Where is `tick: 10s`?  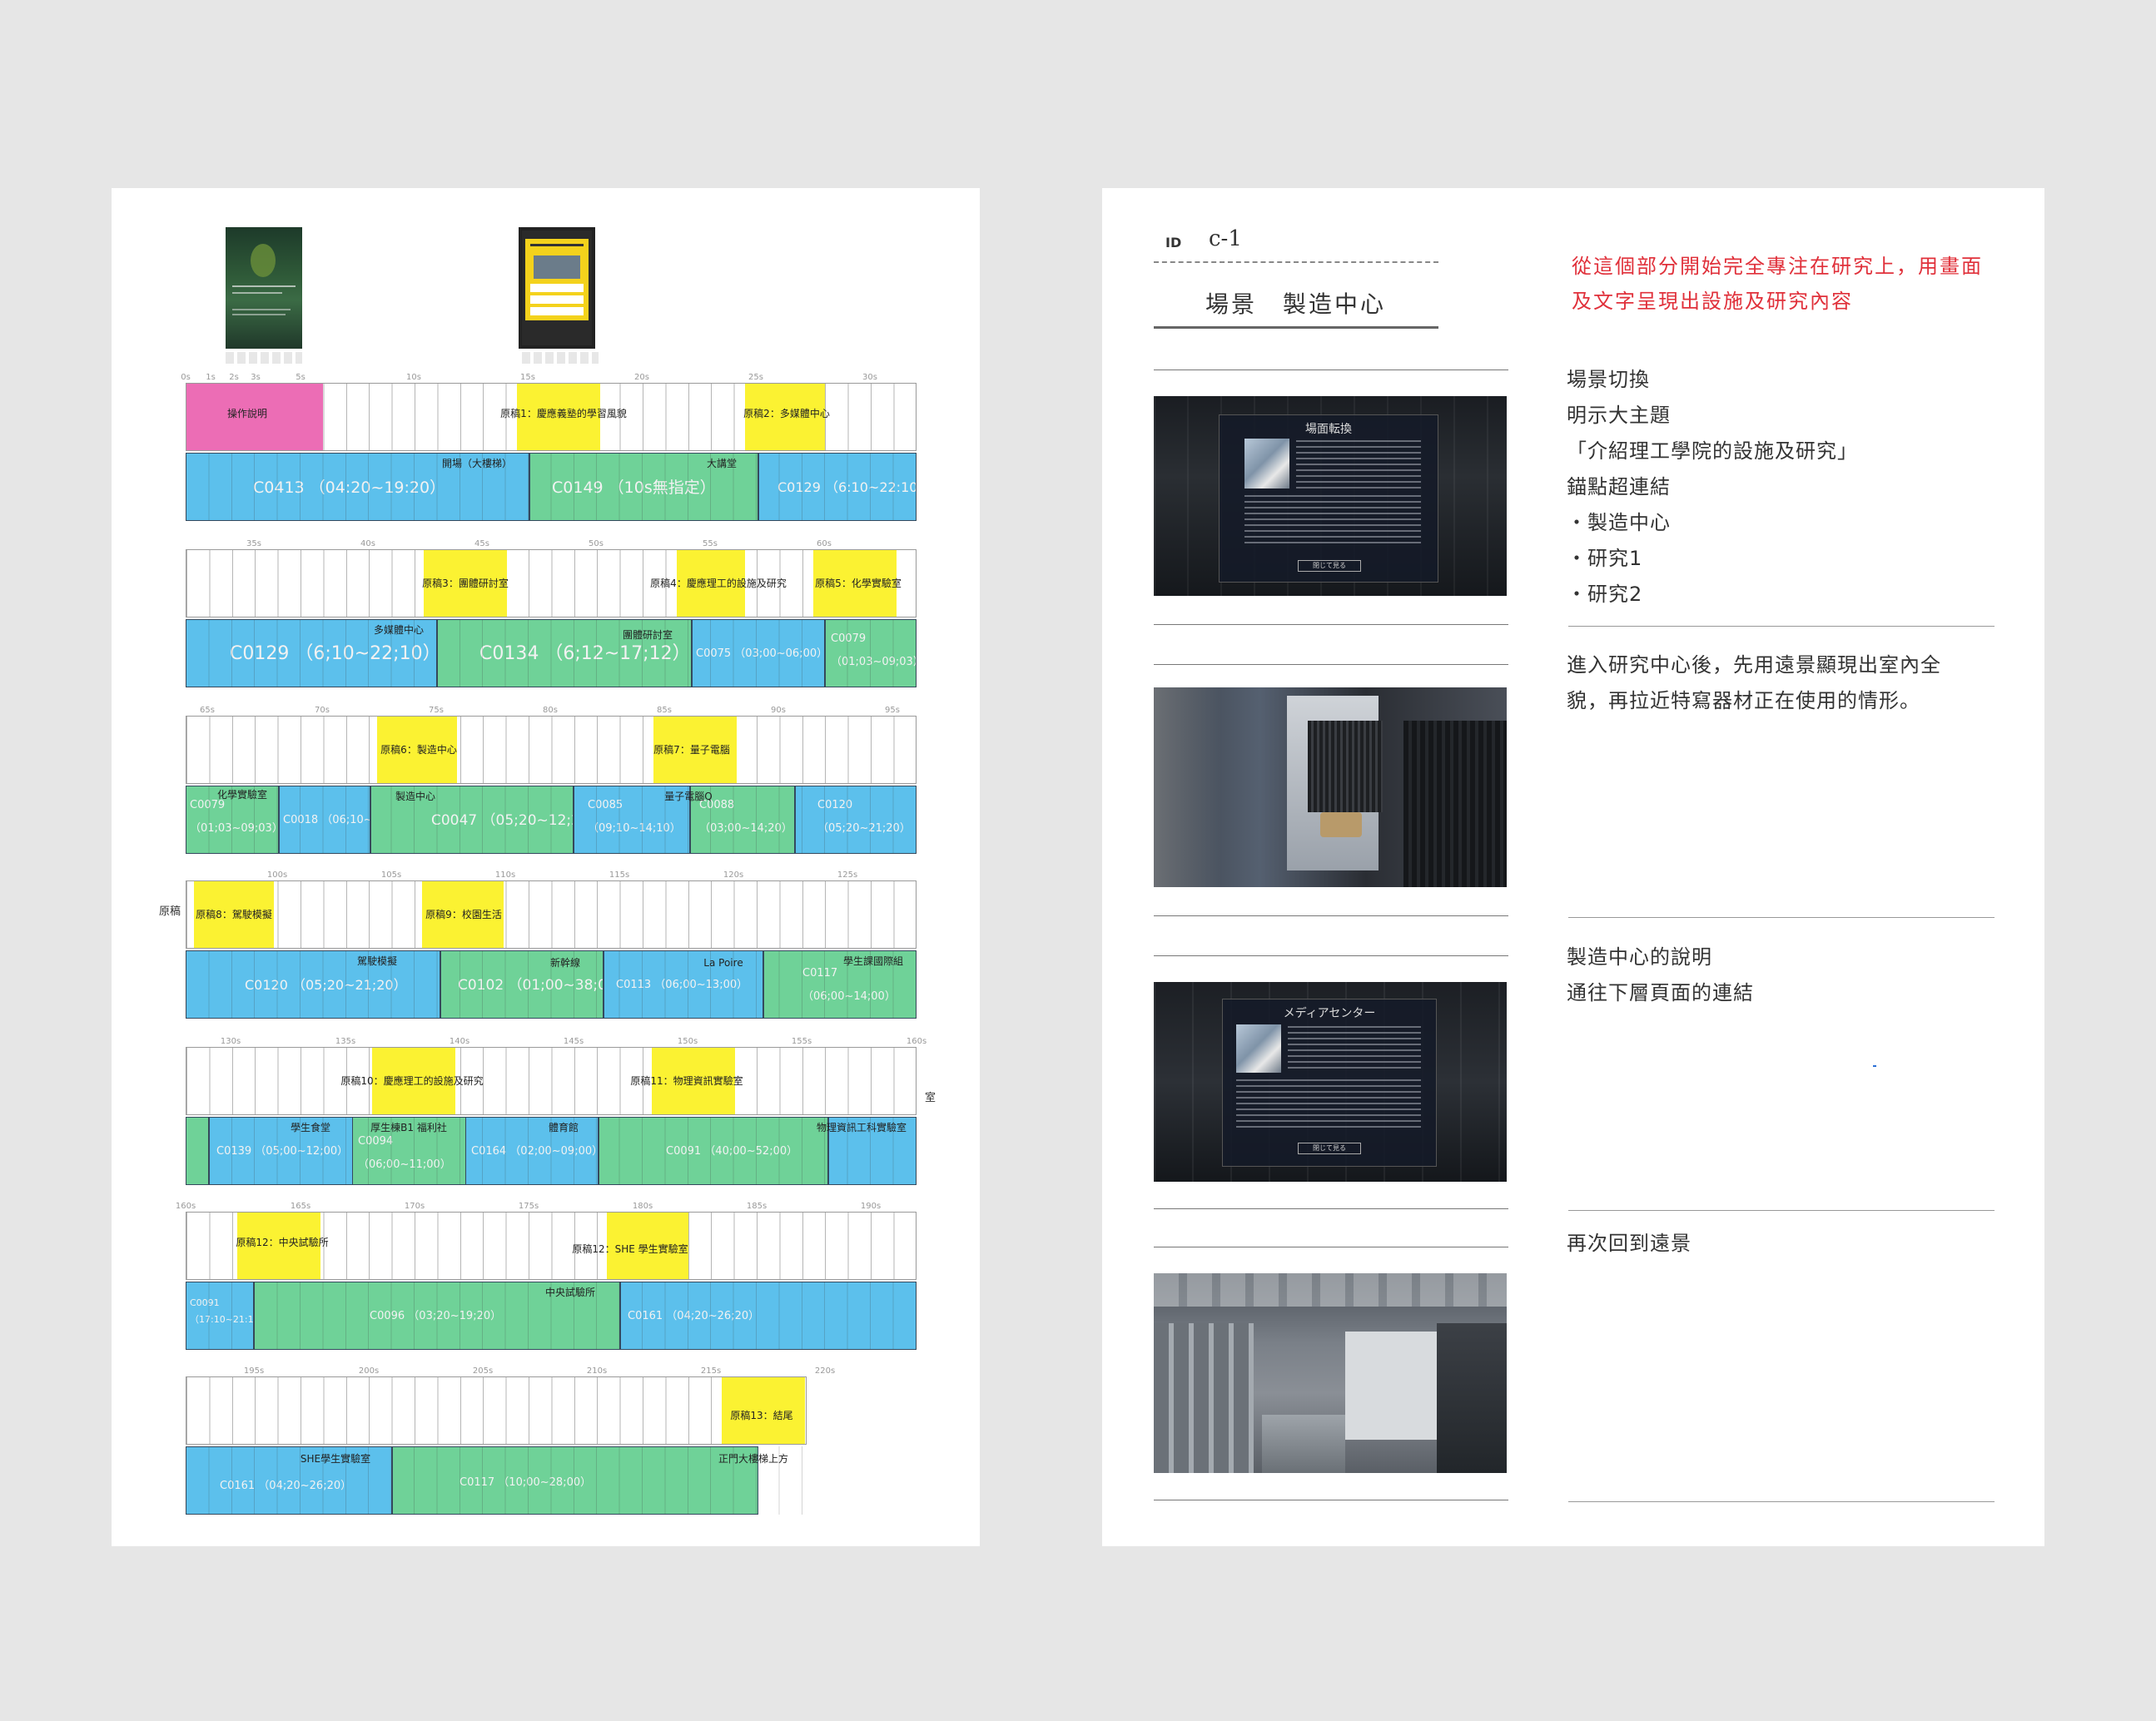
tick: 10s is located at coordinates (413, 377).